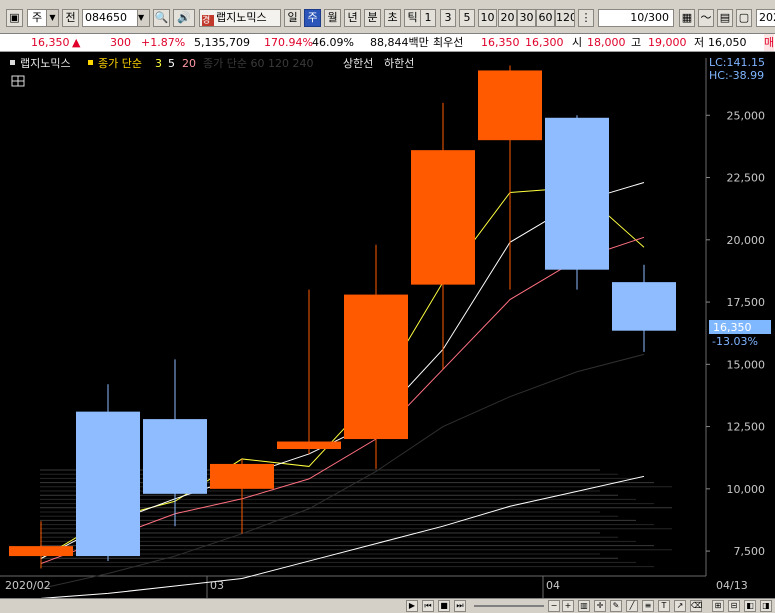  What do you see at coordinates (448, 18) in the screenshot?
I see `interval-button-3: 3` at bounding box center [448, 18].